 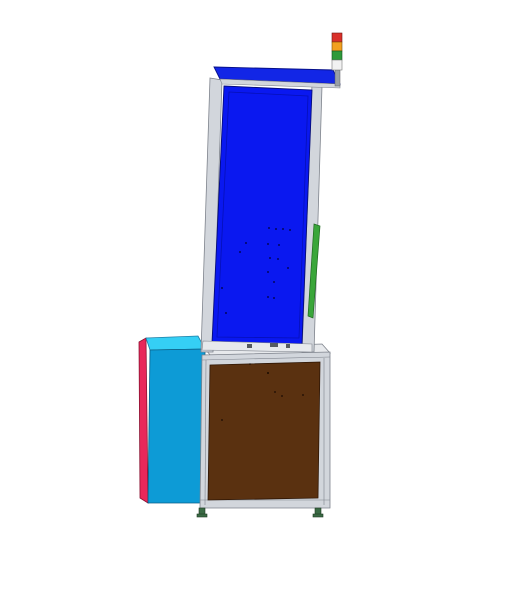 I want to click on signal-light-orange, so click(x=337, y=46).